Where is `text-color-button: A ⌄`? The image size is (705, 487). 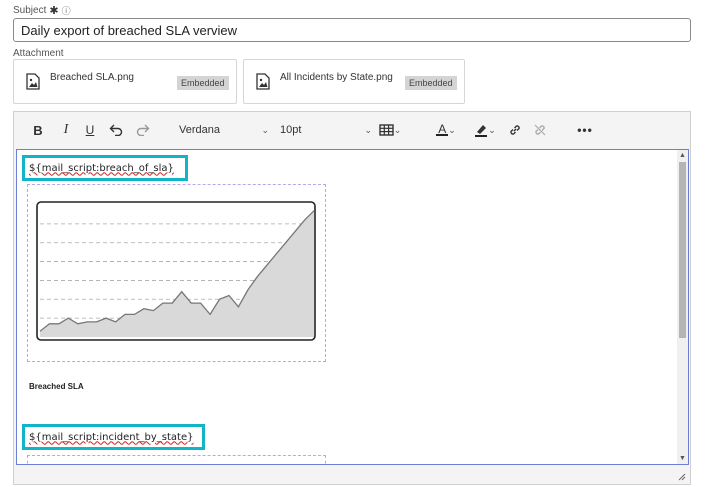
text-color-button: A ⌄ is located at coordinates (446, 130).